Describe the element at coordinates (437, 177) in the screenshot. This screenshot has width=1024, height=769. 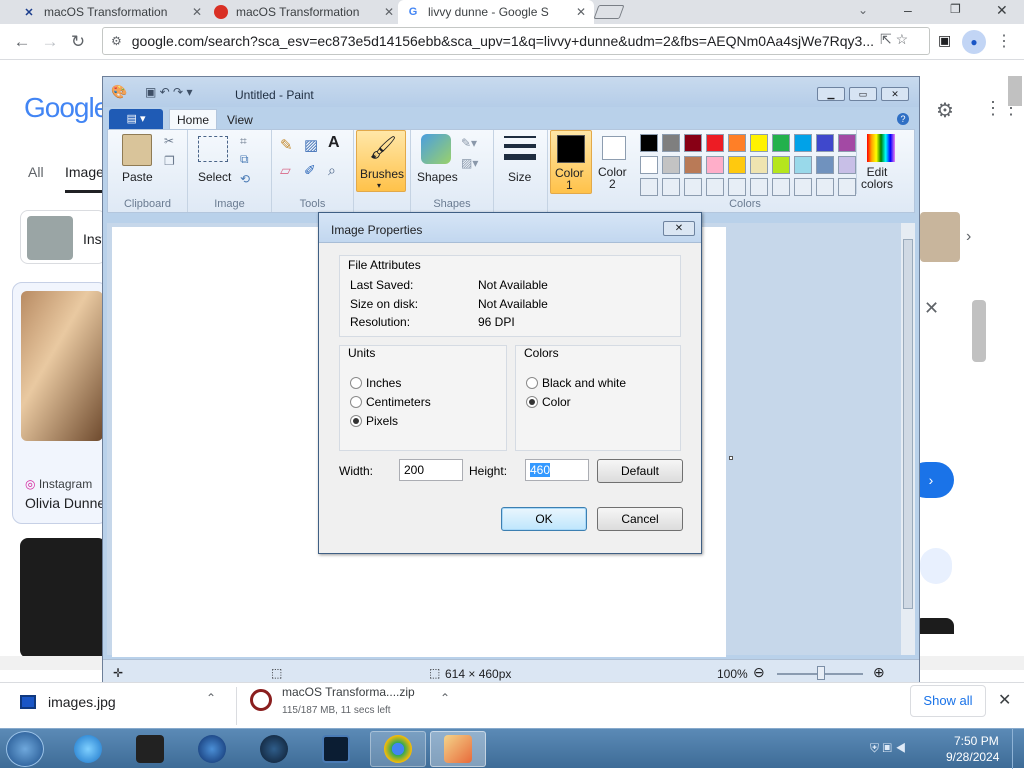
I see `shapes-button: Shapes` at that location.